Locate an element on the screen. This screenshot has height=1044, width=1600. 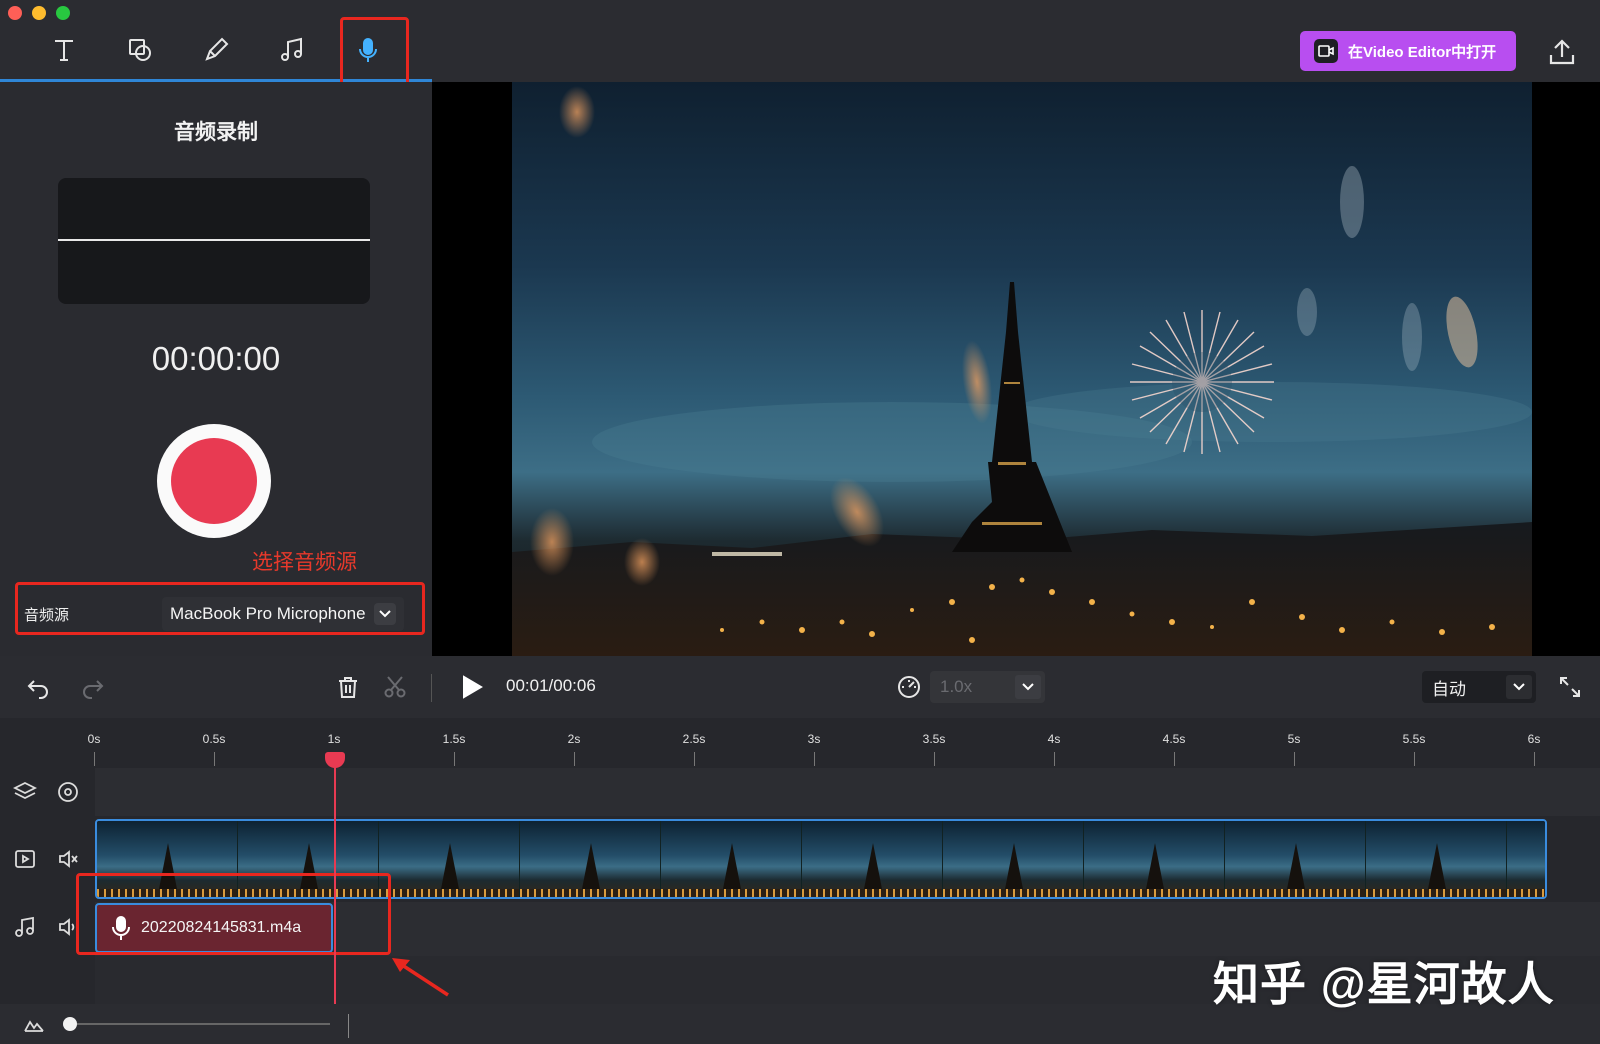
video-editor-icon is located at coordinates (1326, 51).